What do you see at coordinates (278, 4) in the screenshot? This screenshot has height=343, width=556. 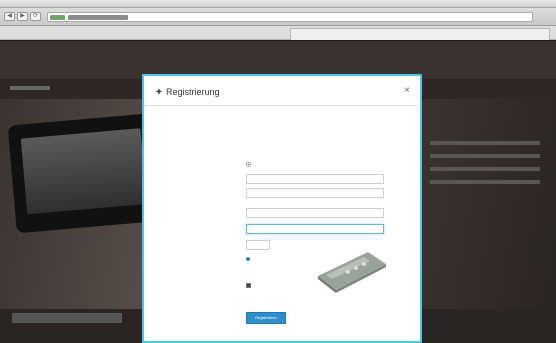 I see `window-title` at bounding box center [278, 4].